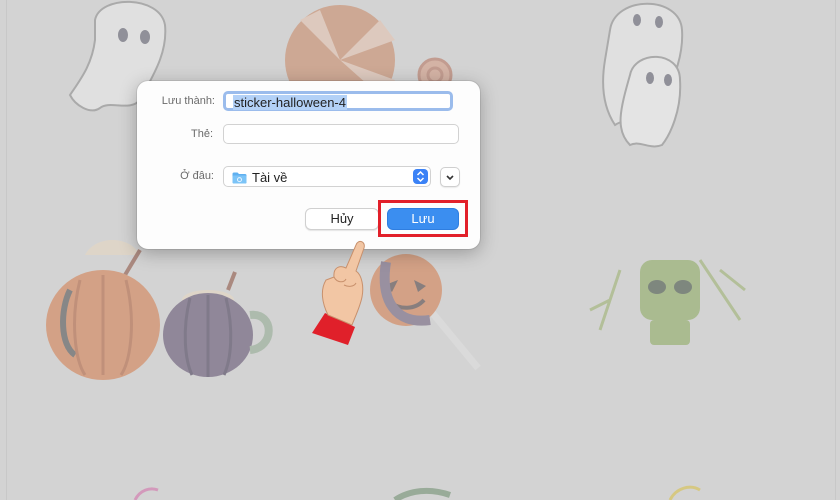  What do you see at coordinates (420, 176) in the screenshot?
I see `up-down-chevron-icon` at bounding box center [420, 176].